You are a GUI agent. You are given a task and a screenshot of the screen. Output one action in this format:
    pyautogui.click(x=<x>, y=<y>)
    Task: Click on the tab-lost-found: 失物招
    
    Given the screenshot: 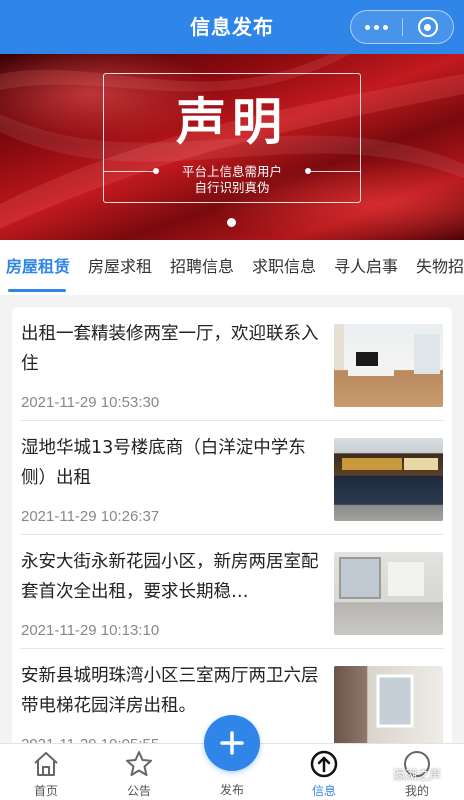 What is the action you would take?
    pyautogui.click(x=440, y=267)
    